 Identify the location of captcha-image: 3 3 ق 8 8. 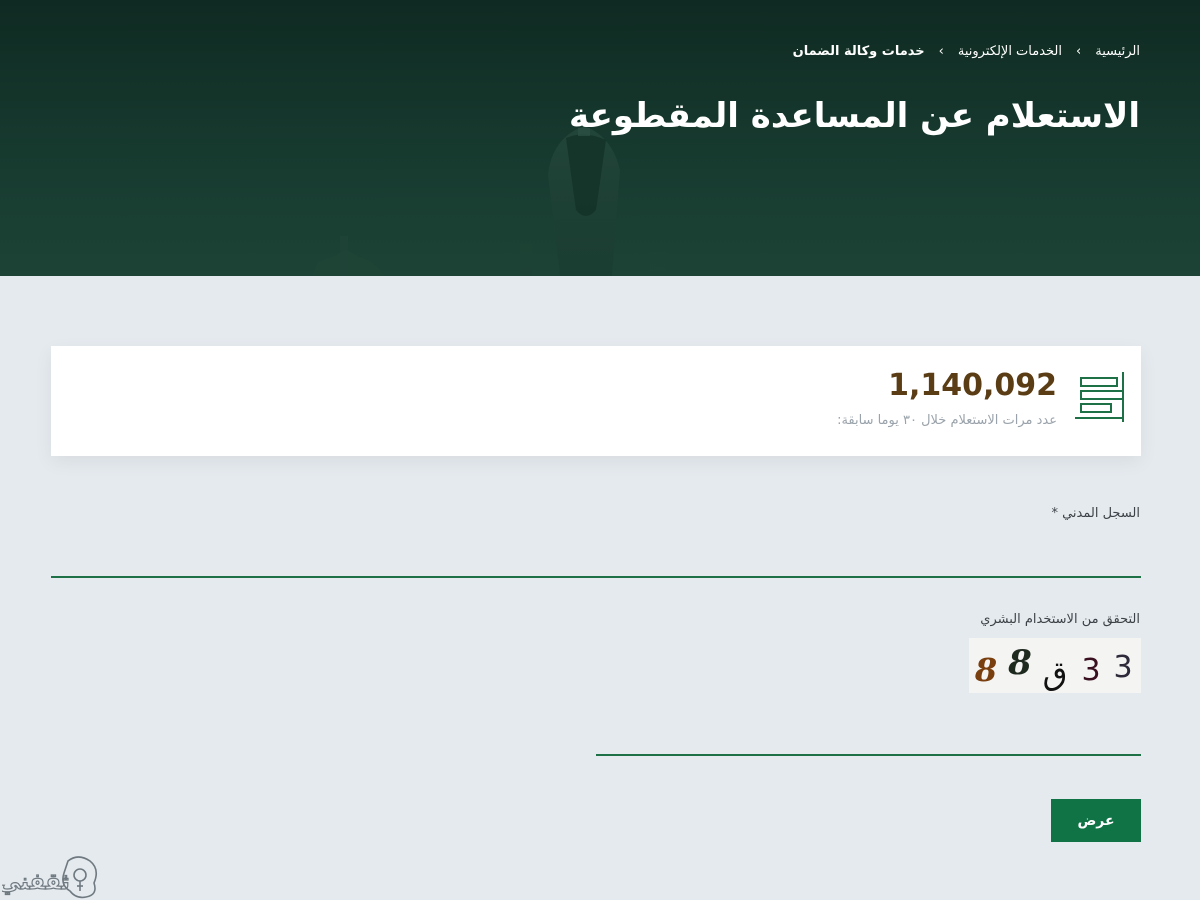
(1055, 665).